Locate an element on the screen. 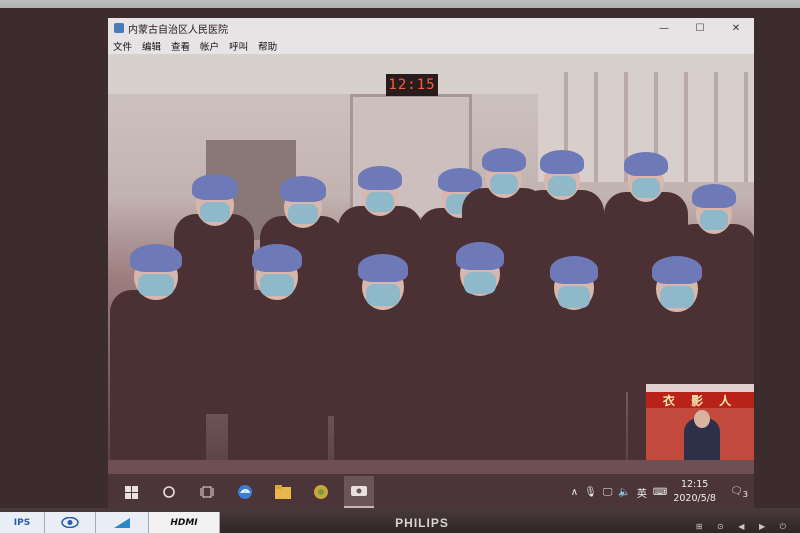 This screenshot has height=533, width=800. menu-call: 呼叫 is located at coordinates (238, 46).